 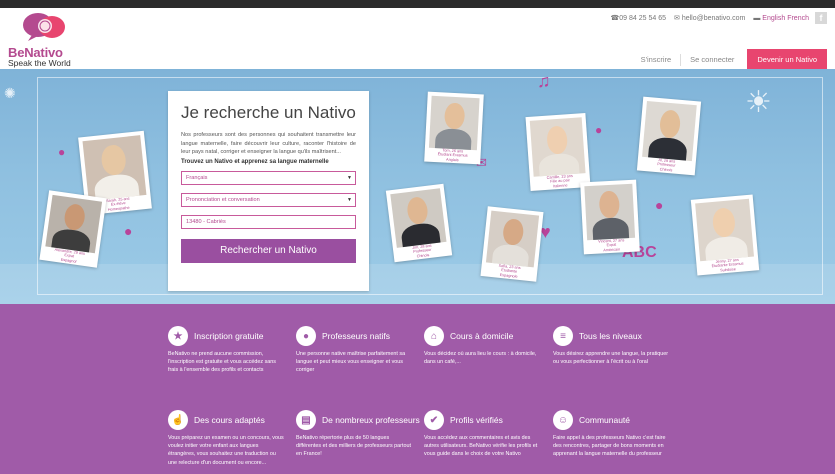 I want to click on profile-card: Jenny, 27 ans Étudiante Erasmus Suédoise, so click(x=725, y=235).